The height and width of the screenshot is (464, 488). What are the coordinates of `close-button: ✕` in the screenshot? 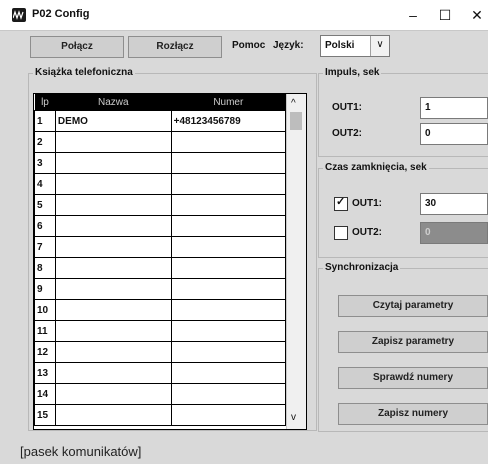 It's located at (475, 15).